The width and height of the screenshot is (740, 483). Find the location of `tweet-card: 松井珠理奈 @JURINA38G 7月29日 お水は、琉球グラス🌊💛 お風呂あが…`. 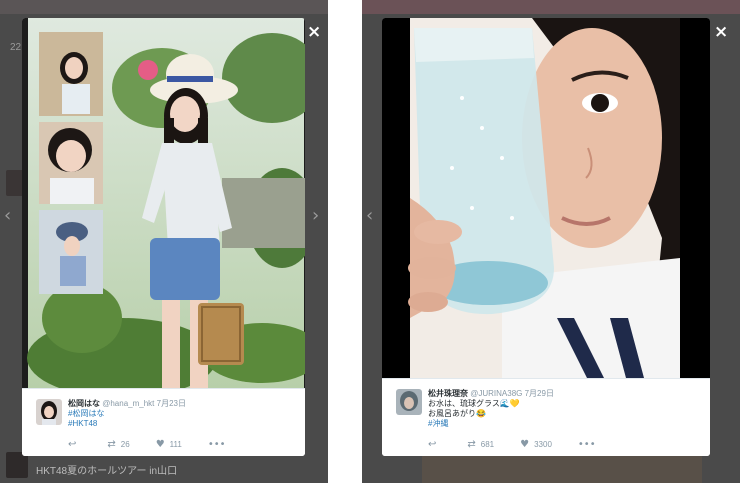

tweet-card: 松井珠理奈 @JURINA38G 7月29日 お水は、琉球グラス🌊💛 お風呂あが… is located at coordinates (546, 417).